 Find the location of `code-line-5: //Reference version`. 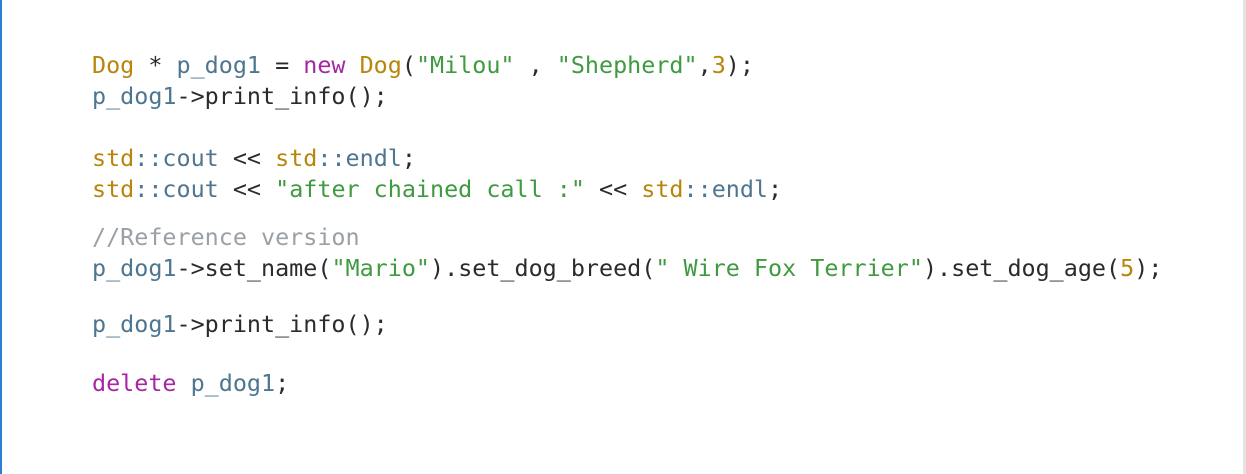

code-line-5: //Reference version is located at coordinates (226, 237).